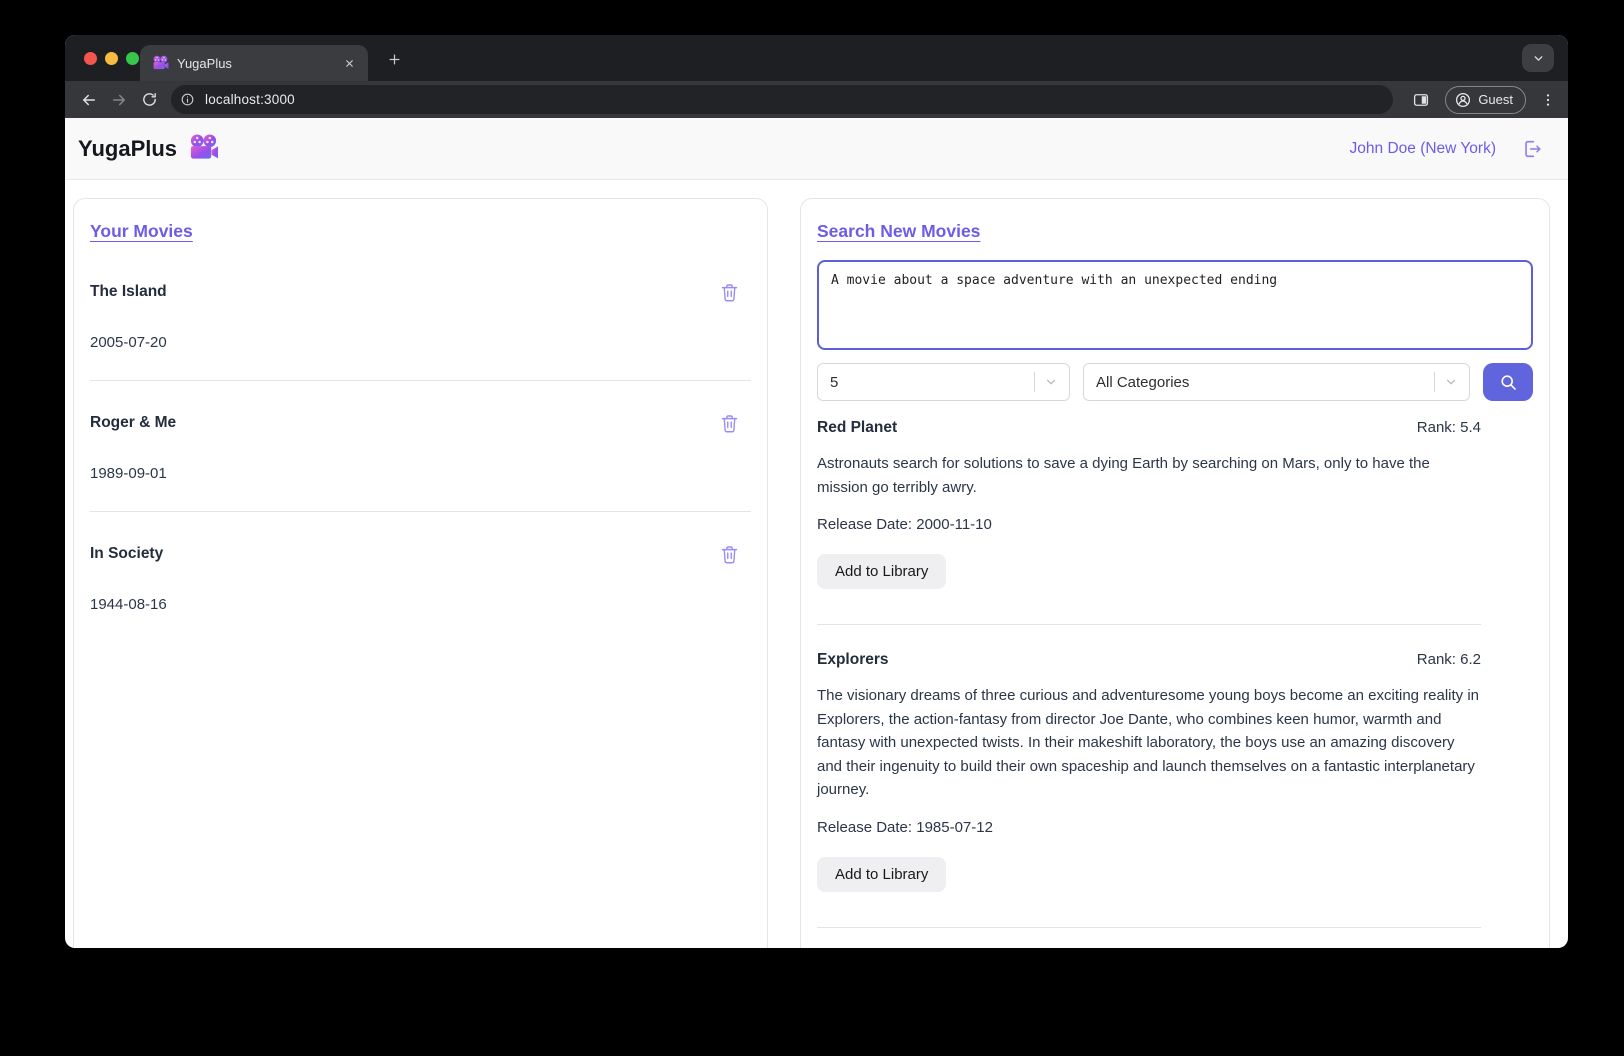 Image resolution: width=1624 pixels, height=1056 pixels. Describe the element at coordinates (128, 148) in the screenshot. I see `app-title: YugaPlus` at that location.